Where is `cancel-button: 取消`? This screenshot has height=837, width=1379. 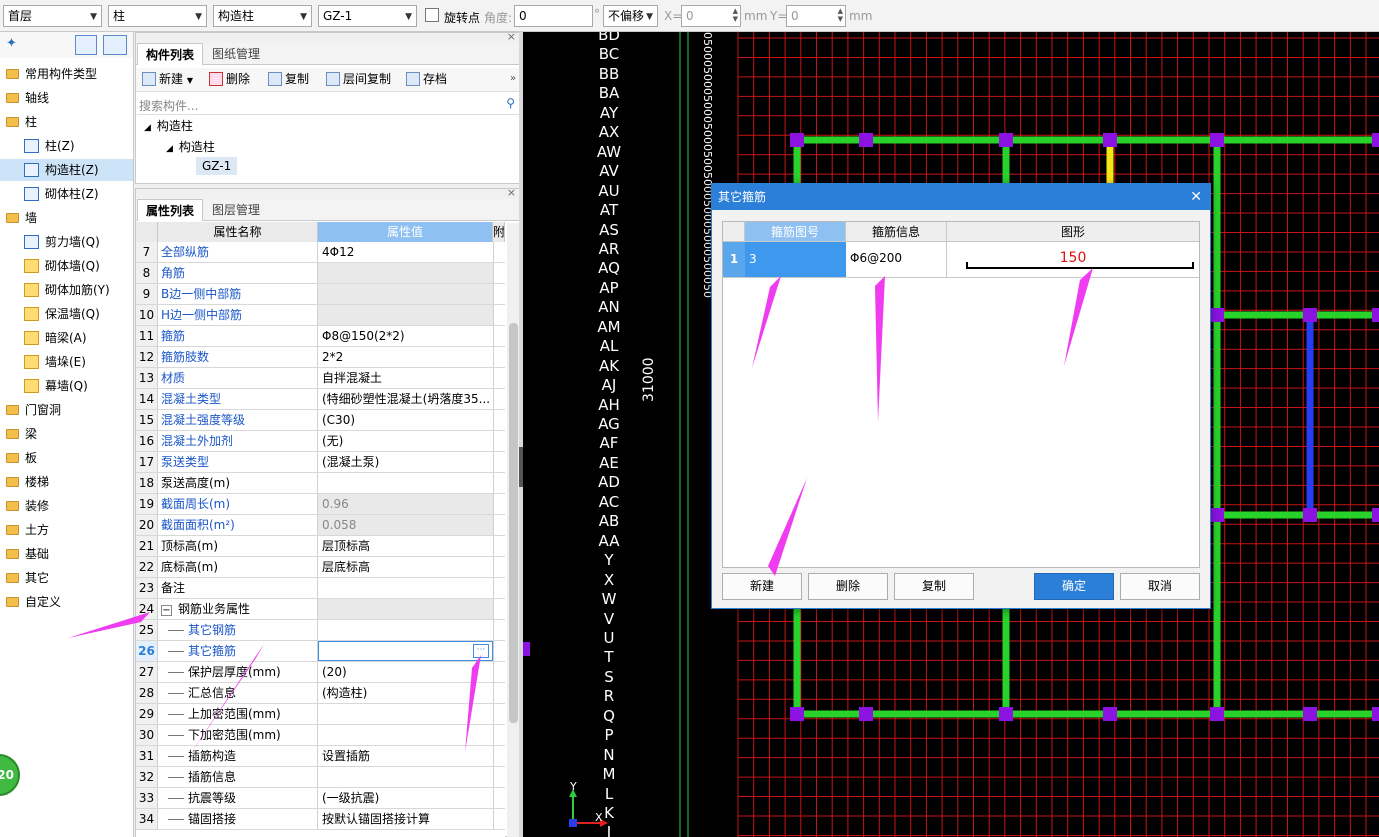
cancel-button: 取消 is located at coordinates (1160, 586).